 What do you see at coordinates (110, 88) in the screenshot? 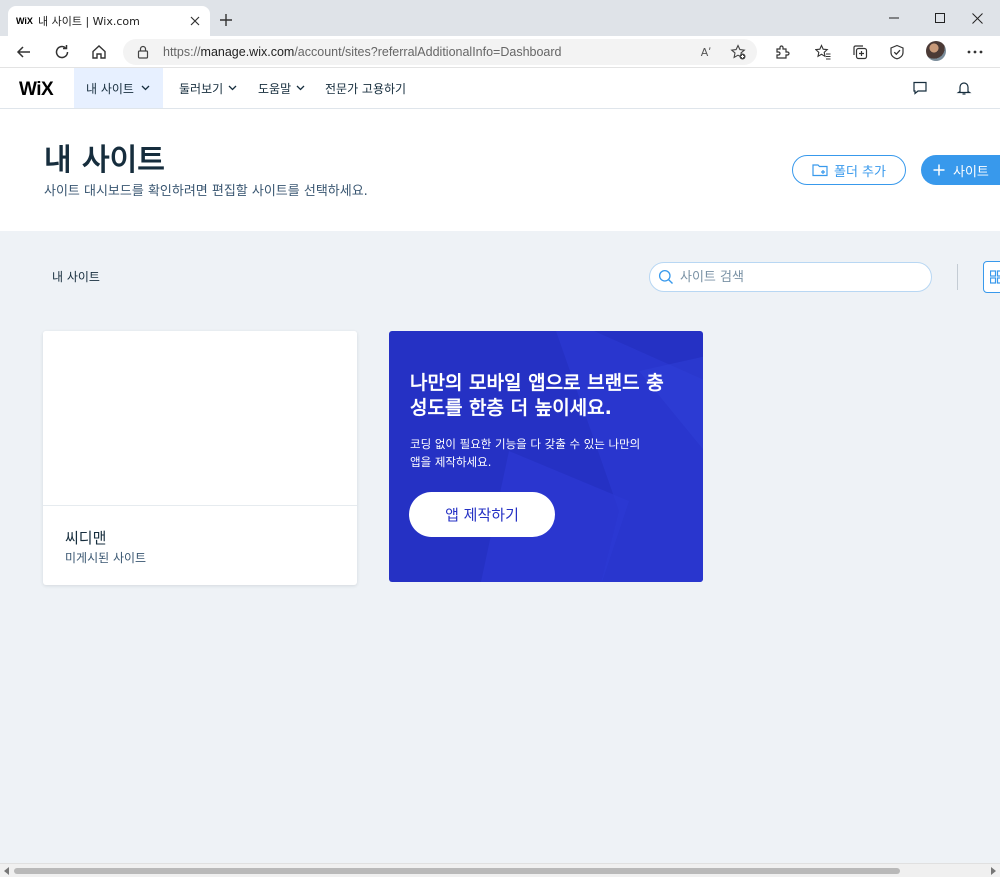
I see `nav-my-sites-label: 내 사이트` at bounding box center [110, 88].